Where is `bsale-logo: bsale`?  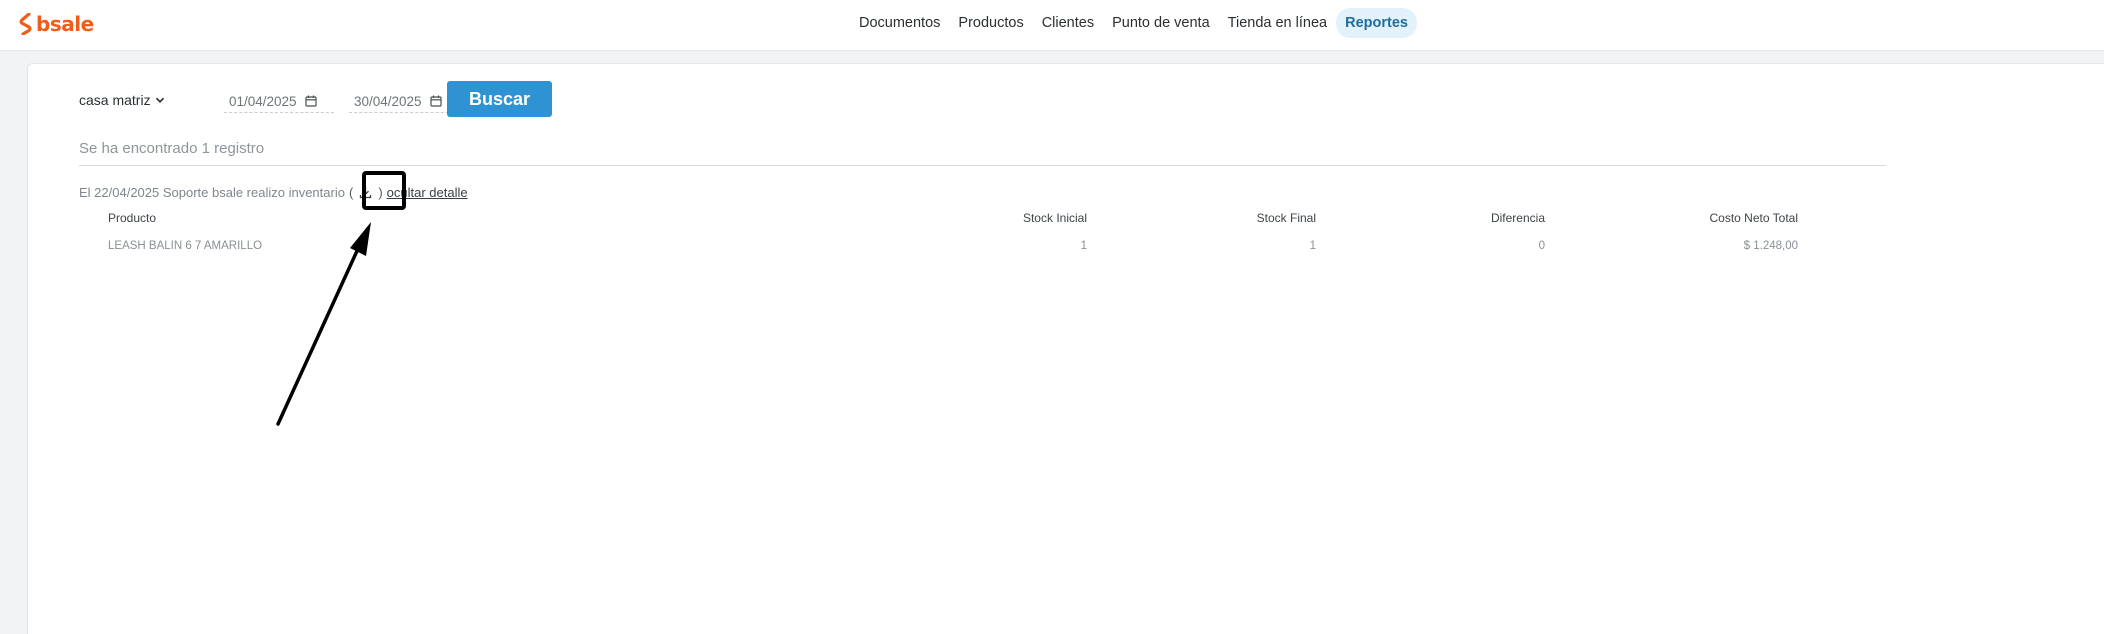
bsale-logo: bsale is located at coordinates (56, 24).